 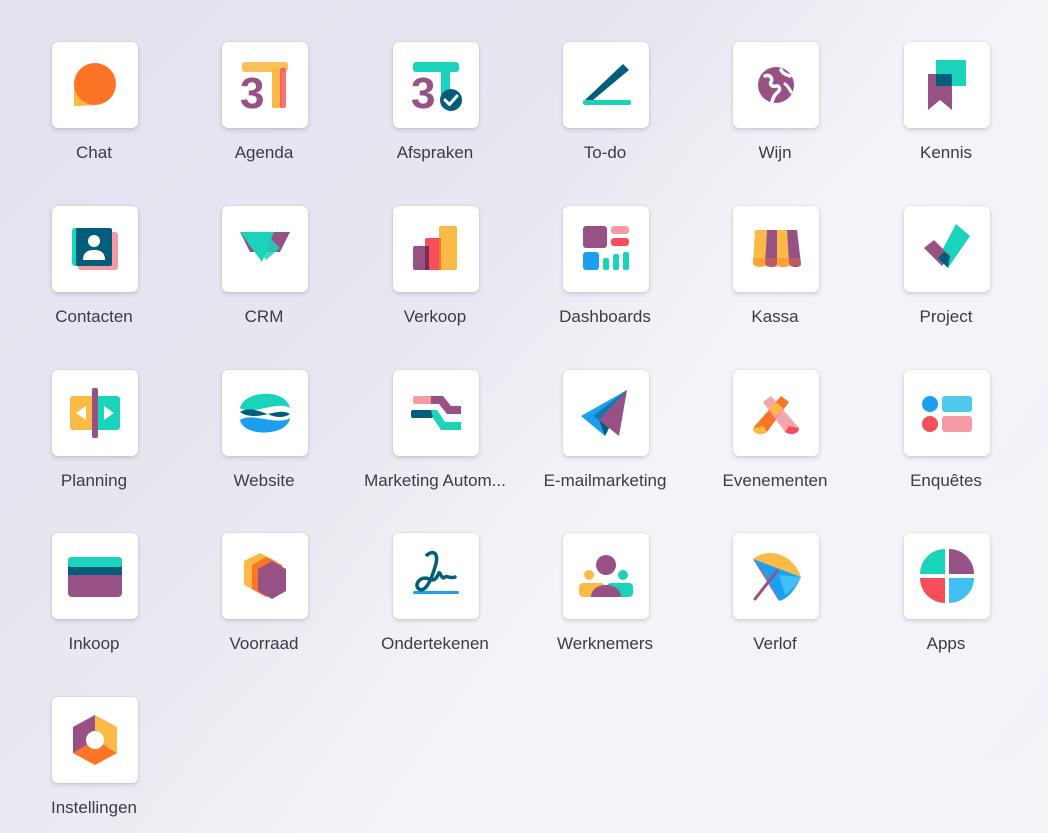 What do you see at coordinates (605, 480) in the screenshot?
I see `app-label: E-mailmarketing` at bounding box center [605, 480].